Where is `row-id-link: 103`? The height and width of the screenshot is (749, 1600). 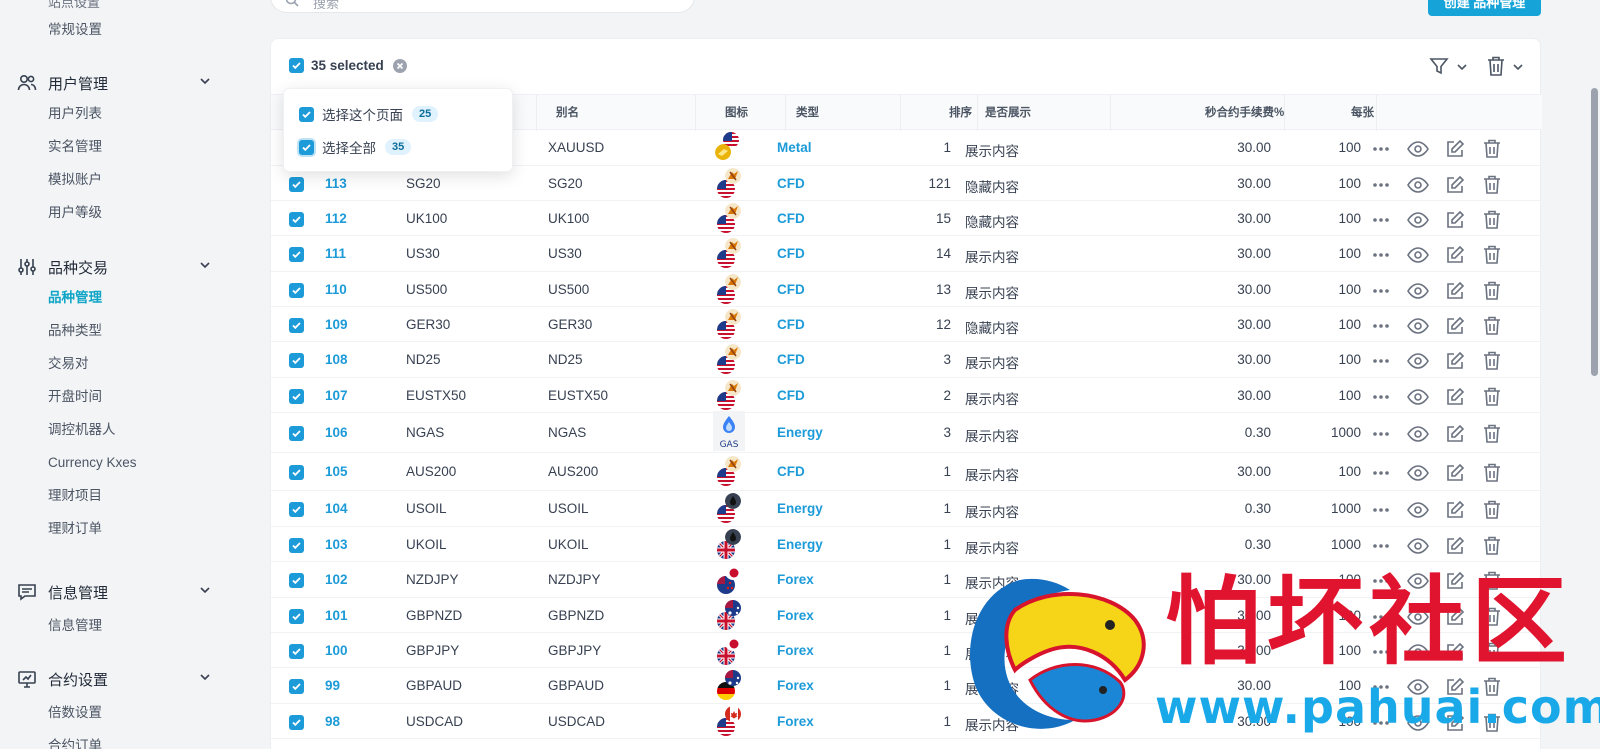
row-id-link: 103 is located at coordinates (336, 544).